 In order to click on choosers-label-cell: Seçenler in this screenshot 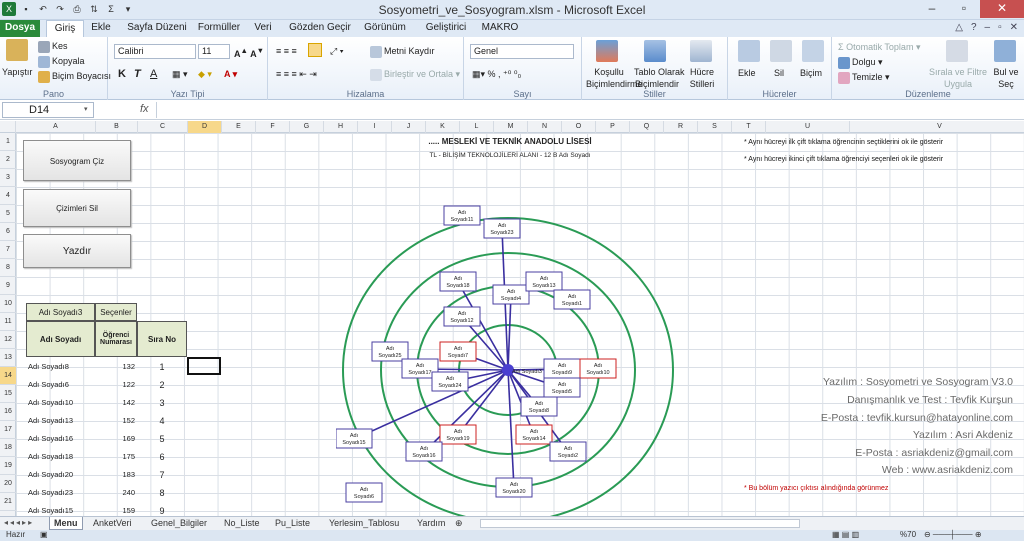, I will do `click(116, 312)`.